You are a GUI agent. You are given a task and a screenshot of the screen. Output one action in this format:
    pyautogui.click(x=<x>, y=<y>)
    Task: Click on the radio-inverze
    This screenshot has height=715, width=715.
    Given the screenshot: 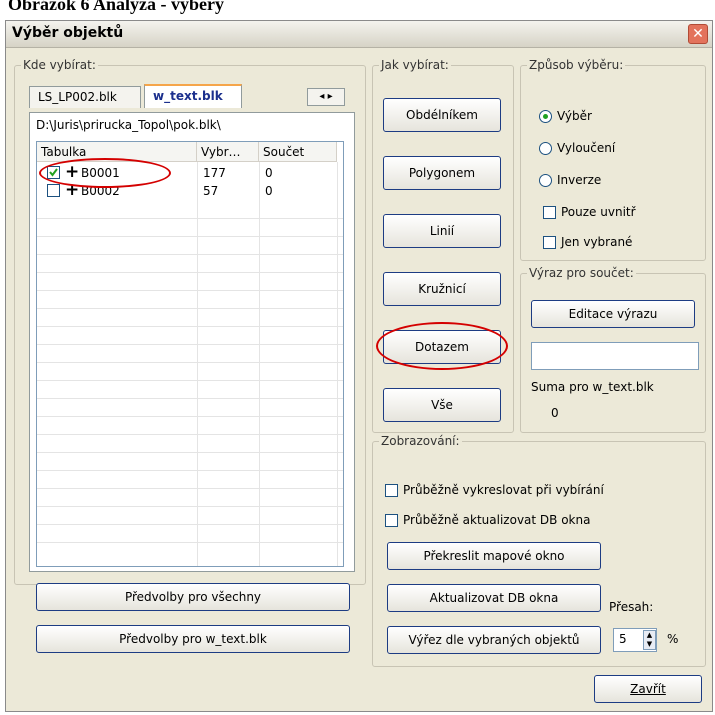 What is the action you would take?
    pyautogui.click(x=545, y=180)
    